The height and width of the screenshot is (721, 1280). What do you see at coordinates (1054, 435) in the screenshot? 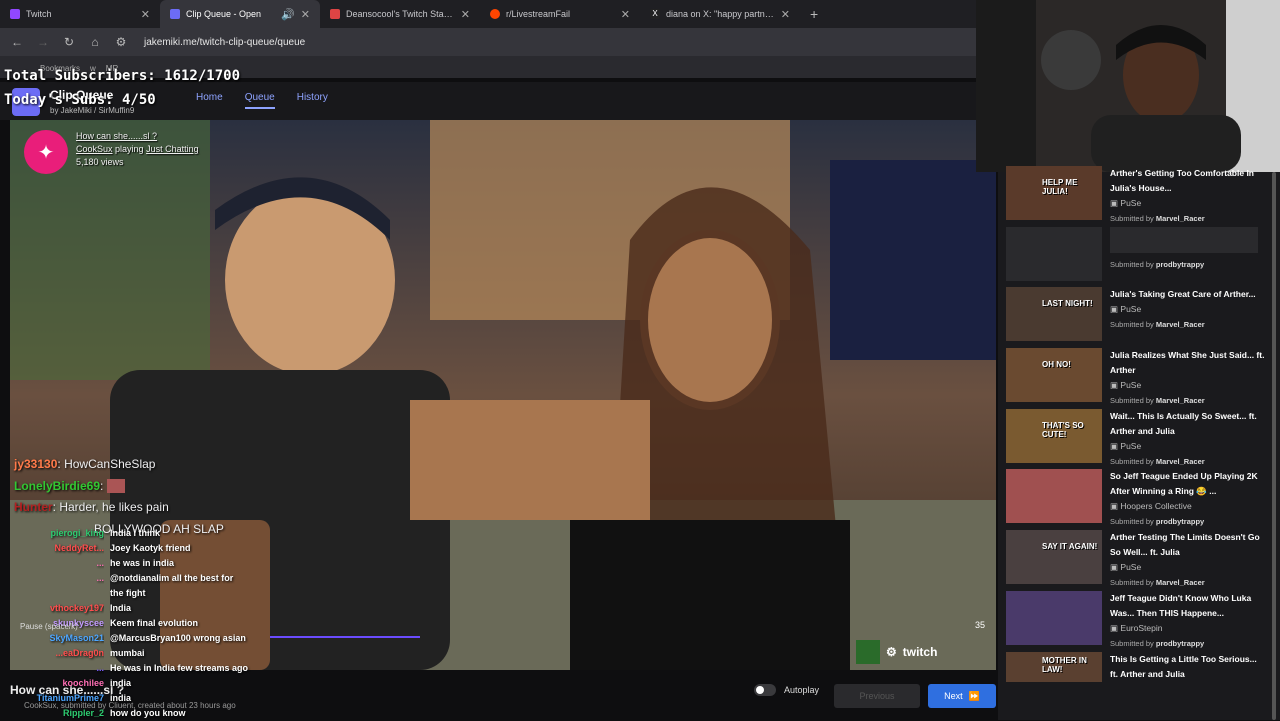
I see `clip-thumbnail: THAT'S SO CUTE!` at bounding box center [1054, 435].